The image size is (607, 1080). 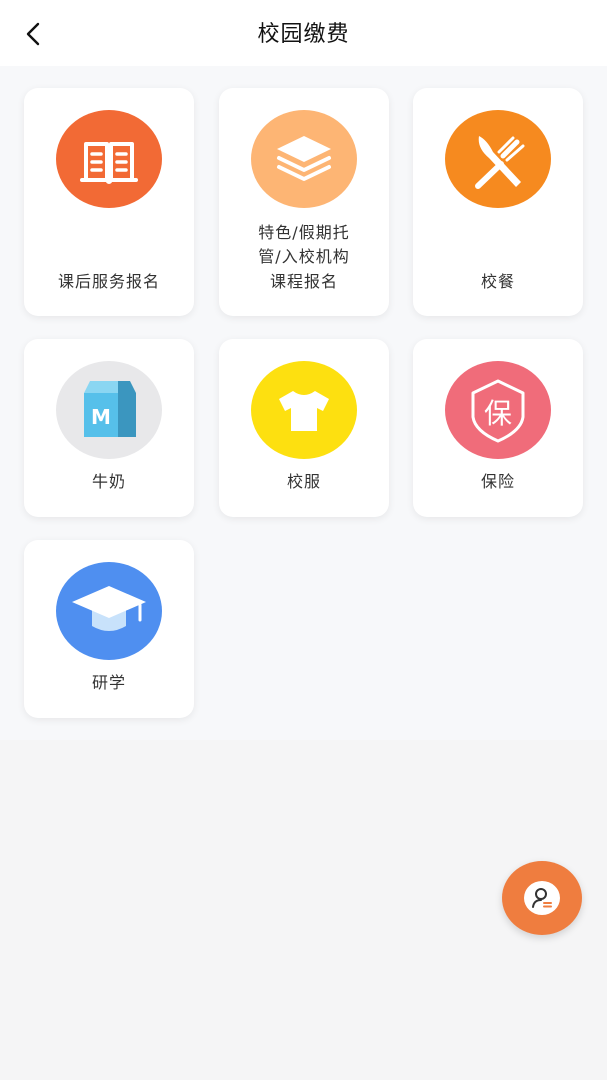 What do you see at coordinates (108, 682) in the screenshot?
I see `service-label: 研学` at bounding box center [108, 682].